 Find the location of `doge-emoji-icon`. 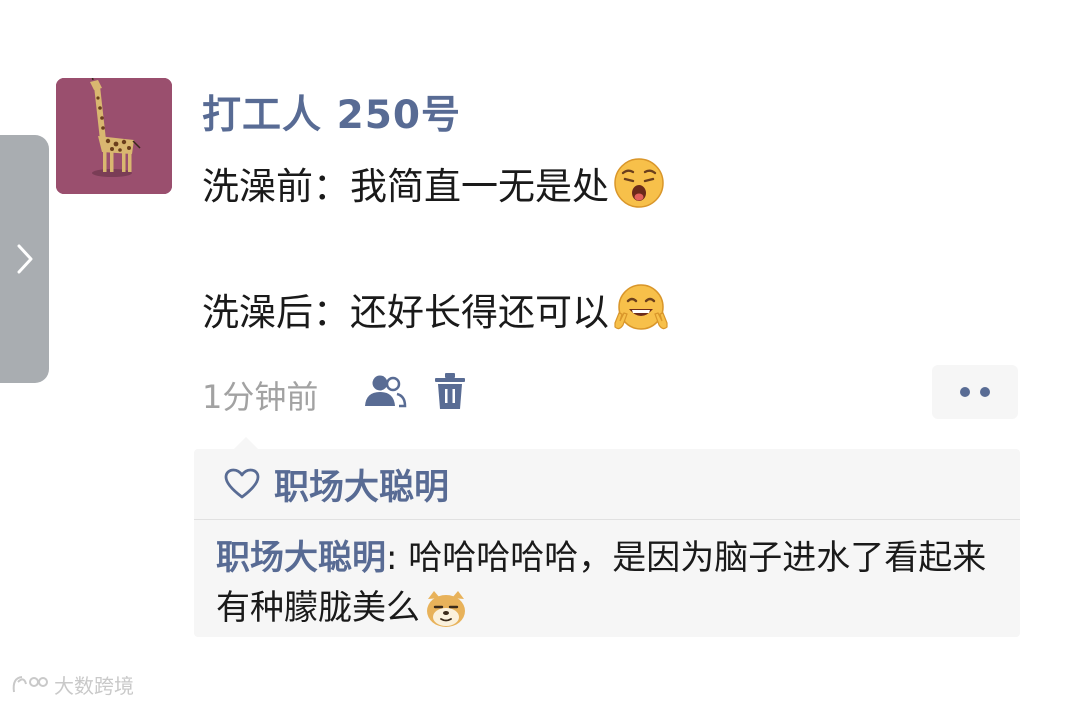

doge-emoji-icon is located at coordinates (446, 610).